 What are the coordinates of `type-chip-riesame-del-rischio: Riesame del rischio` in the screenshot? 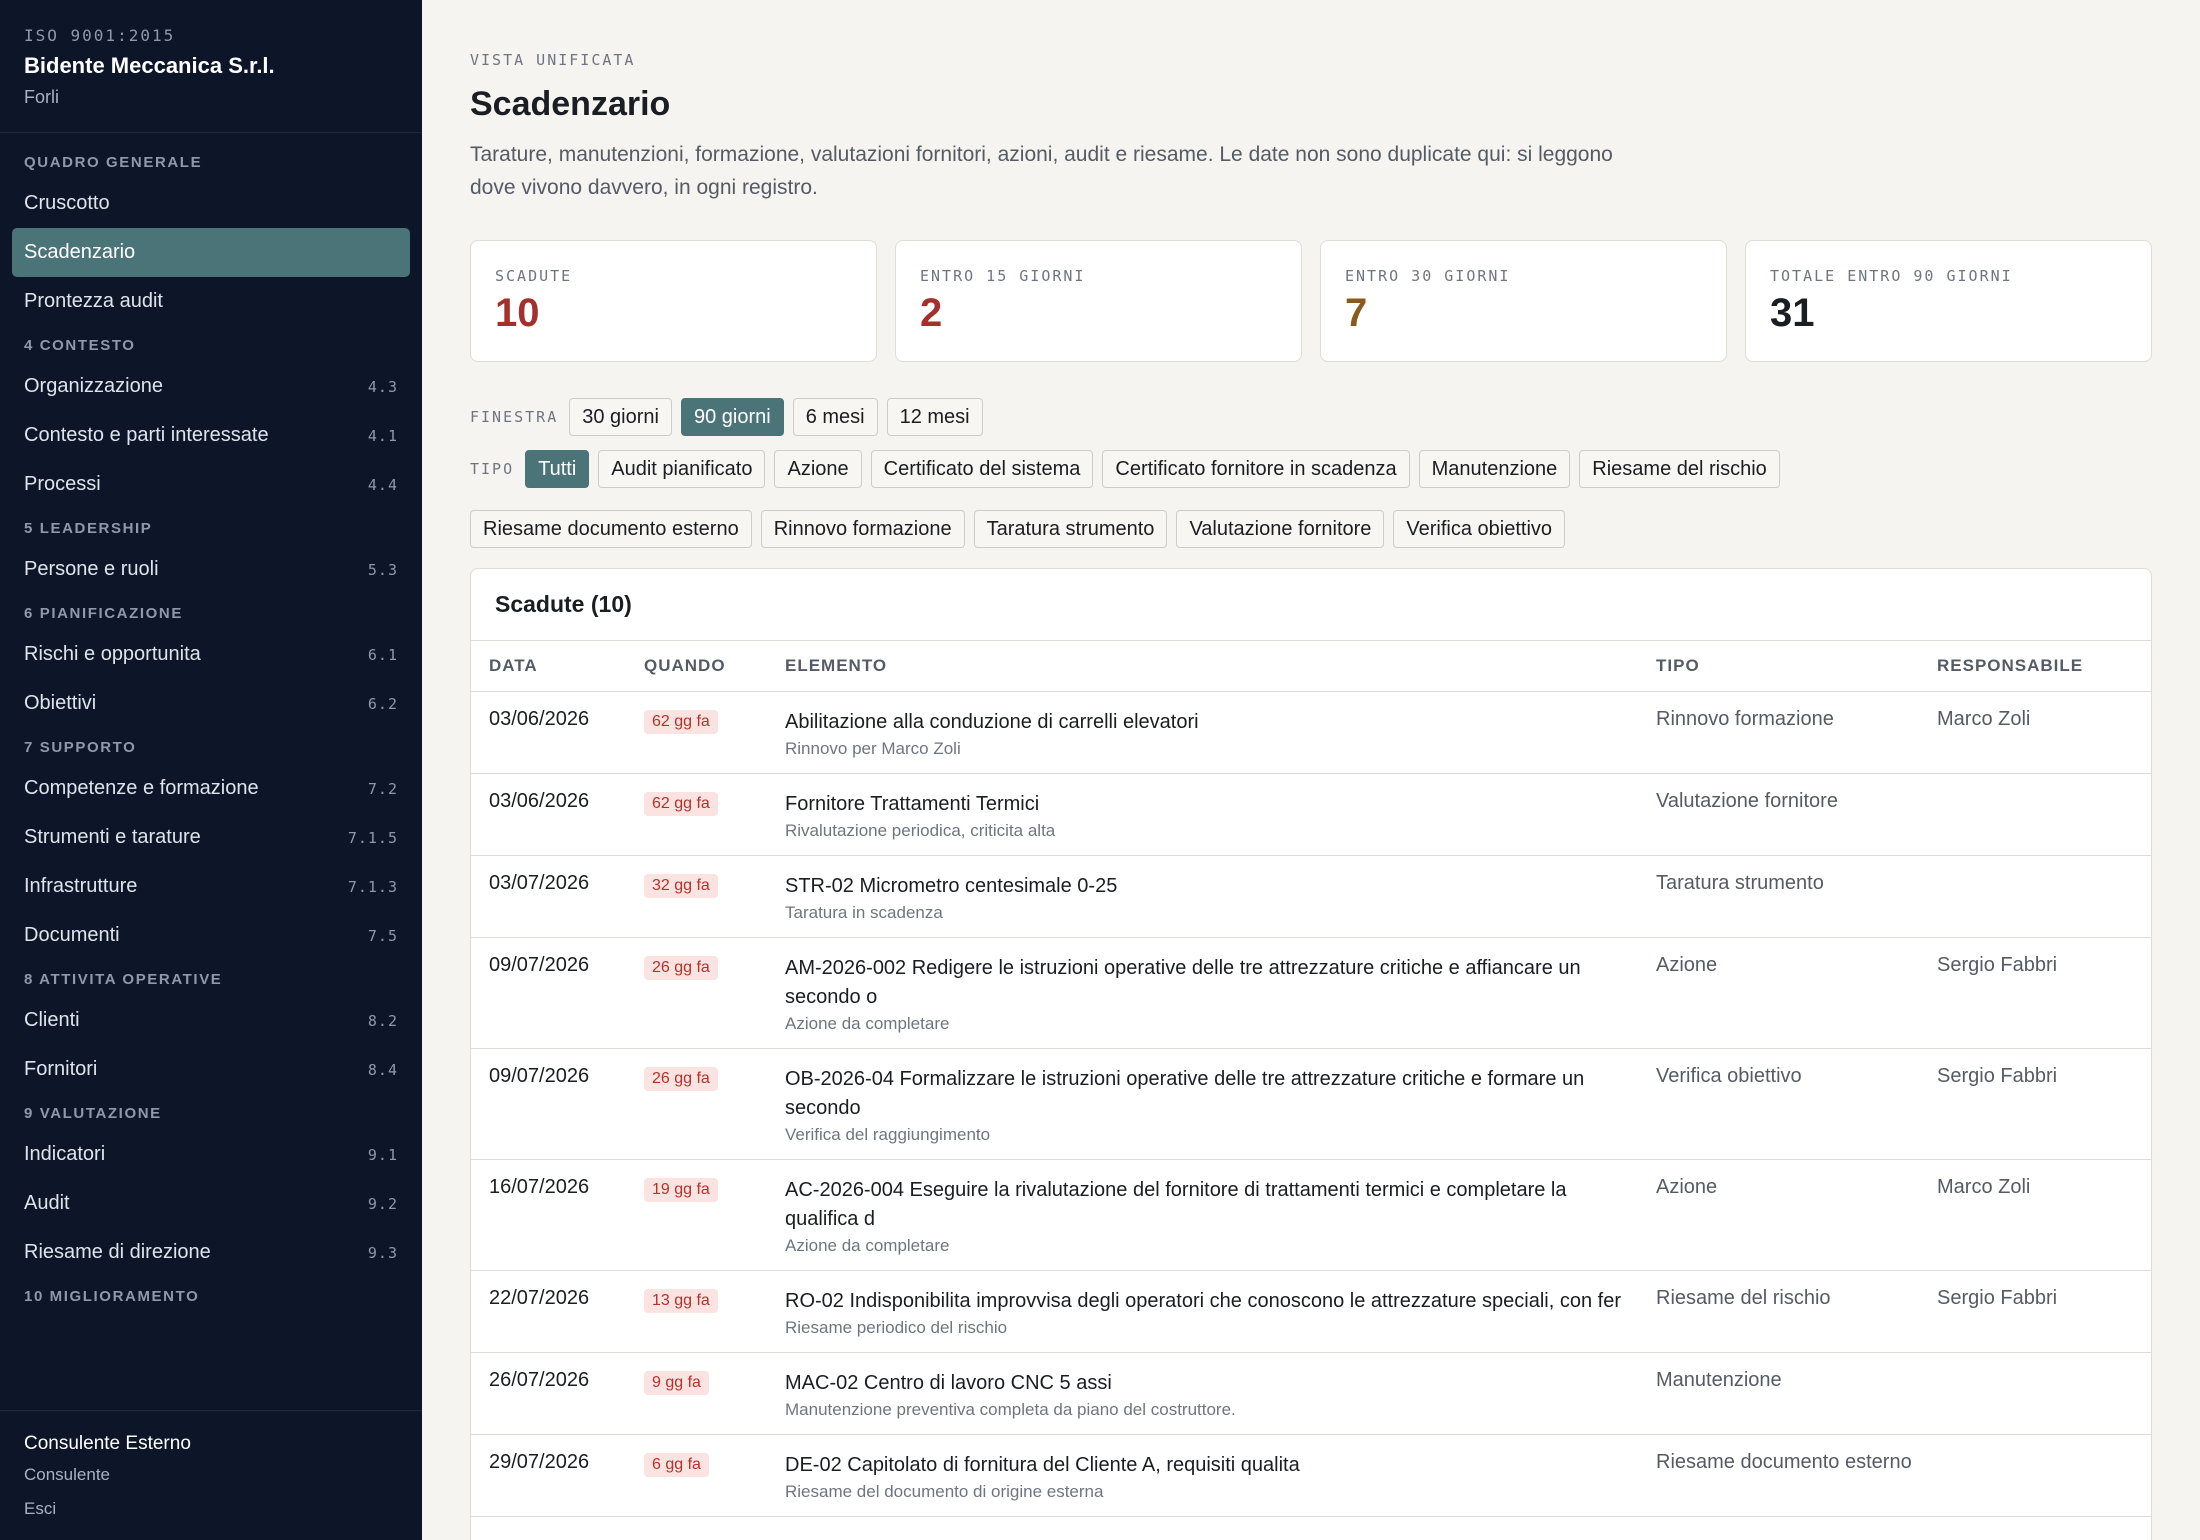 It's located at (1679, 469).